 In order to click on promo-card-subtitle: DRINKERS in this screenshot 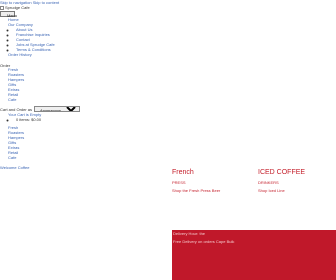, I will do `click(268, 182)`.